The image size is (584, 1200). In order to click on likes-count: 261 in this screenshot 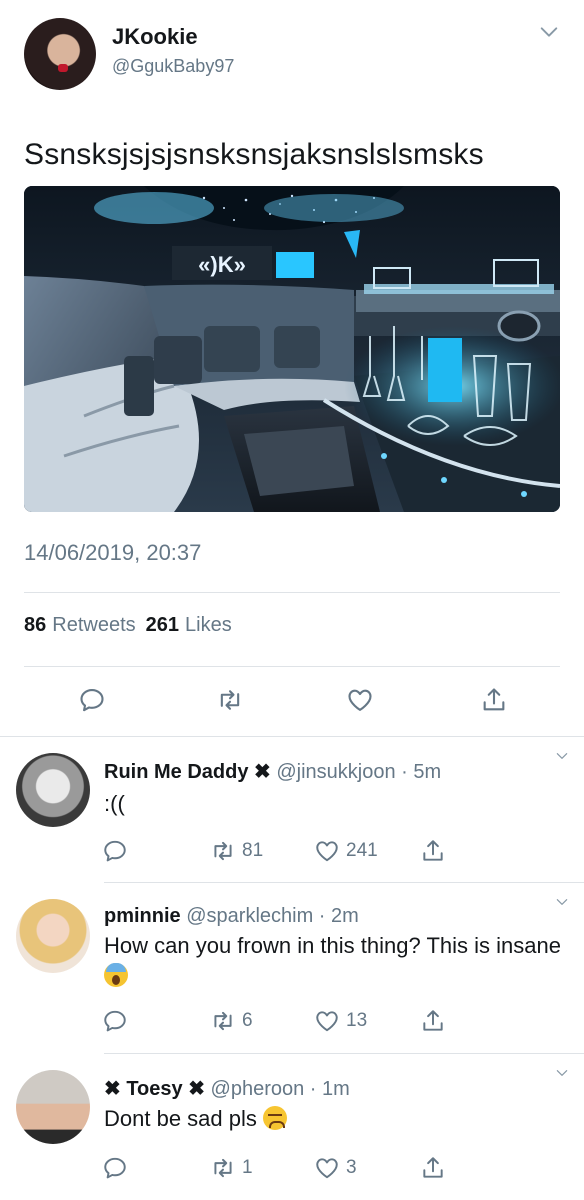, I will do `click(162, 625)`.